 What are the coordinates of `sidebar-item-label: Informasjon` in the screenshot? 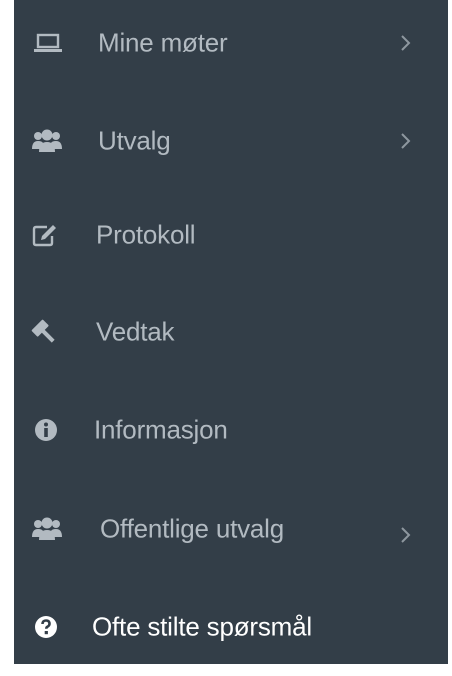 It's located at (161, 429).